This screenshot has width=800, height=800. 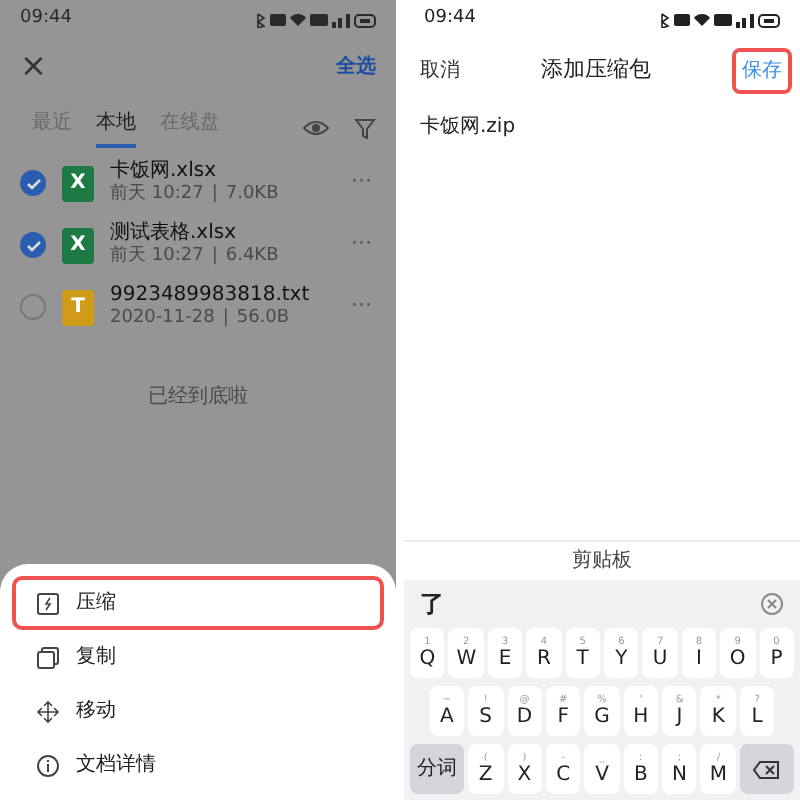 What do you see at coordinates (174, 233) in the screenshot?
I see `file-name: 测试表格.xlsx` at bounding box center [174, 233].